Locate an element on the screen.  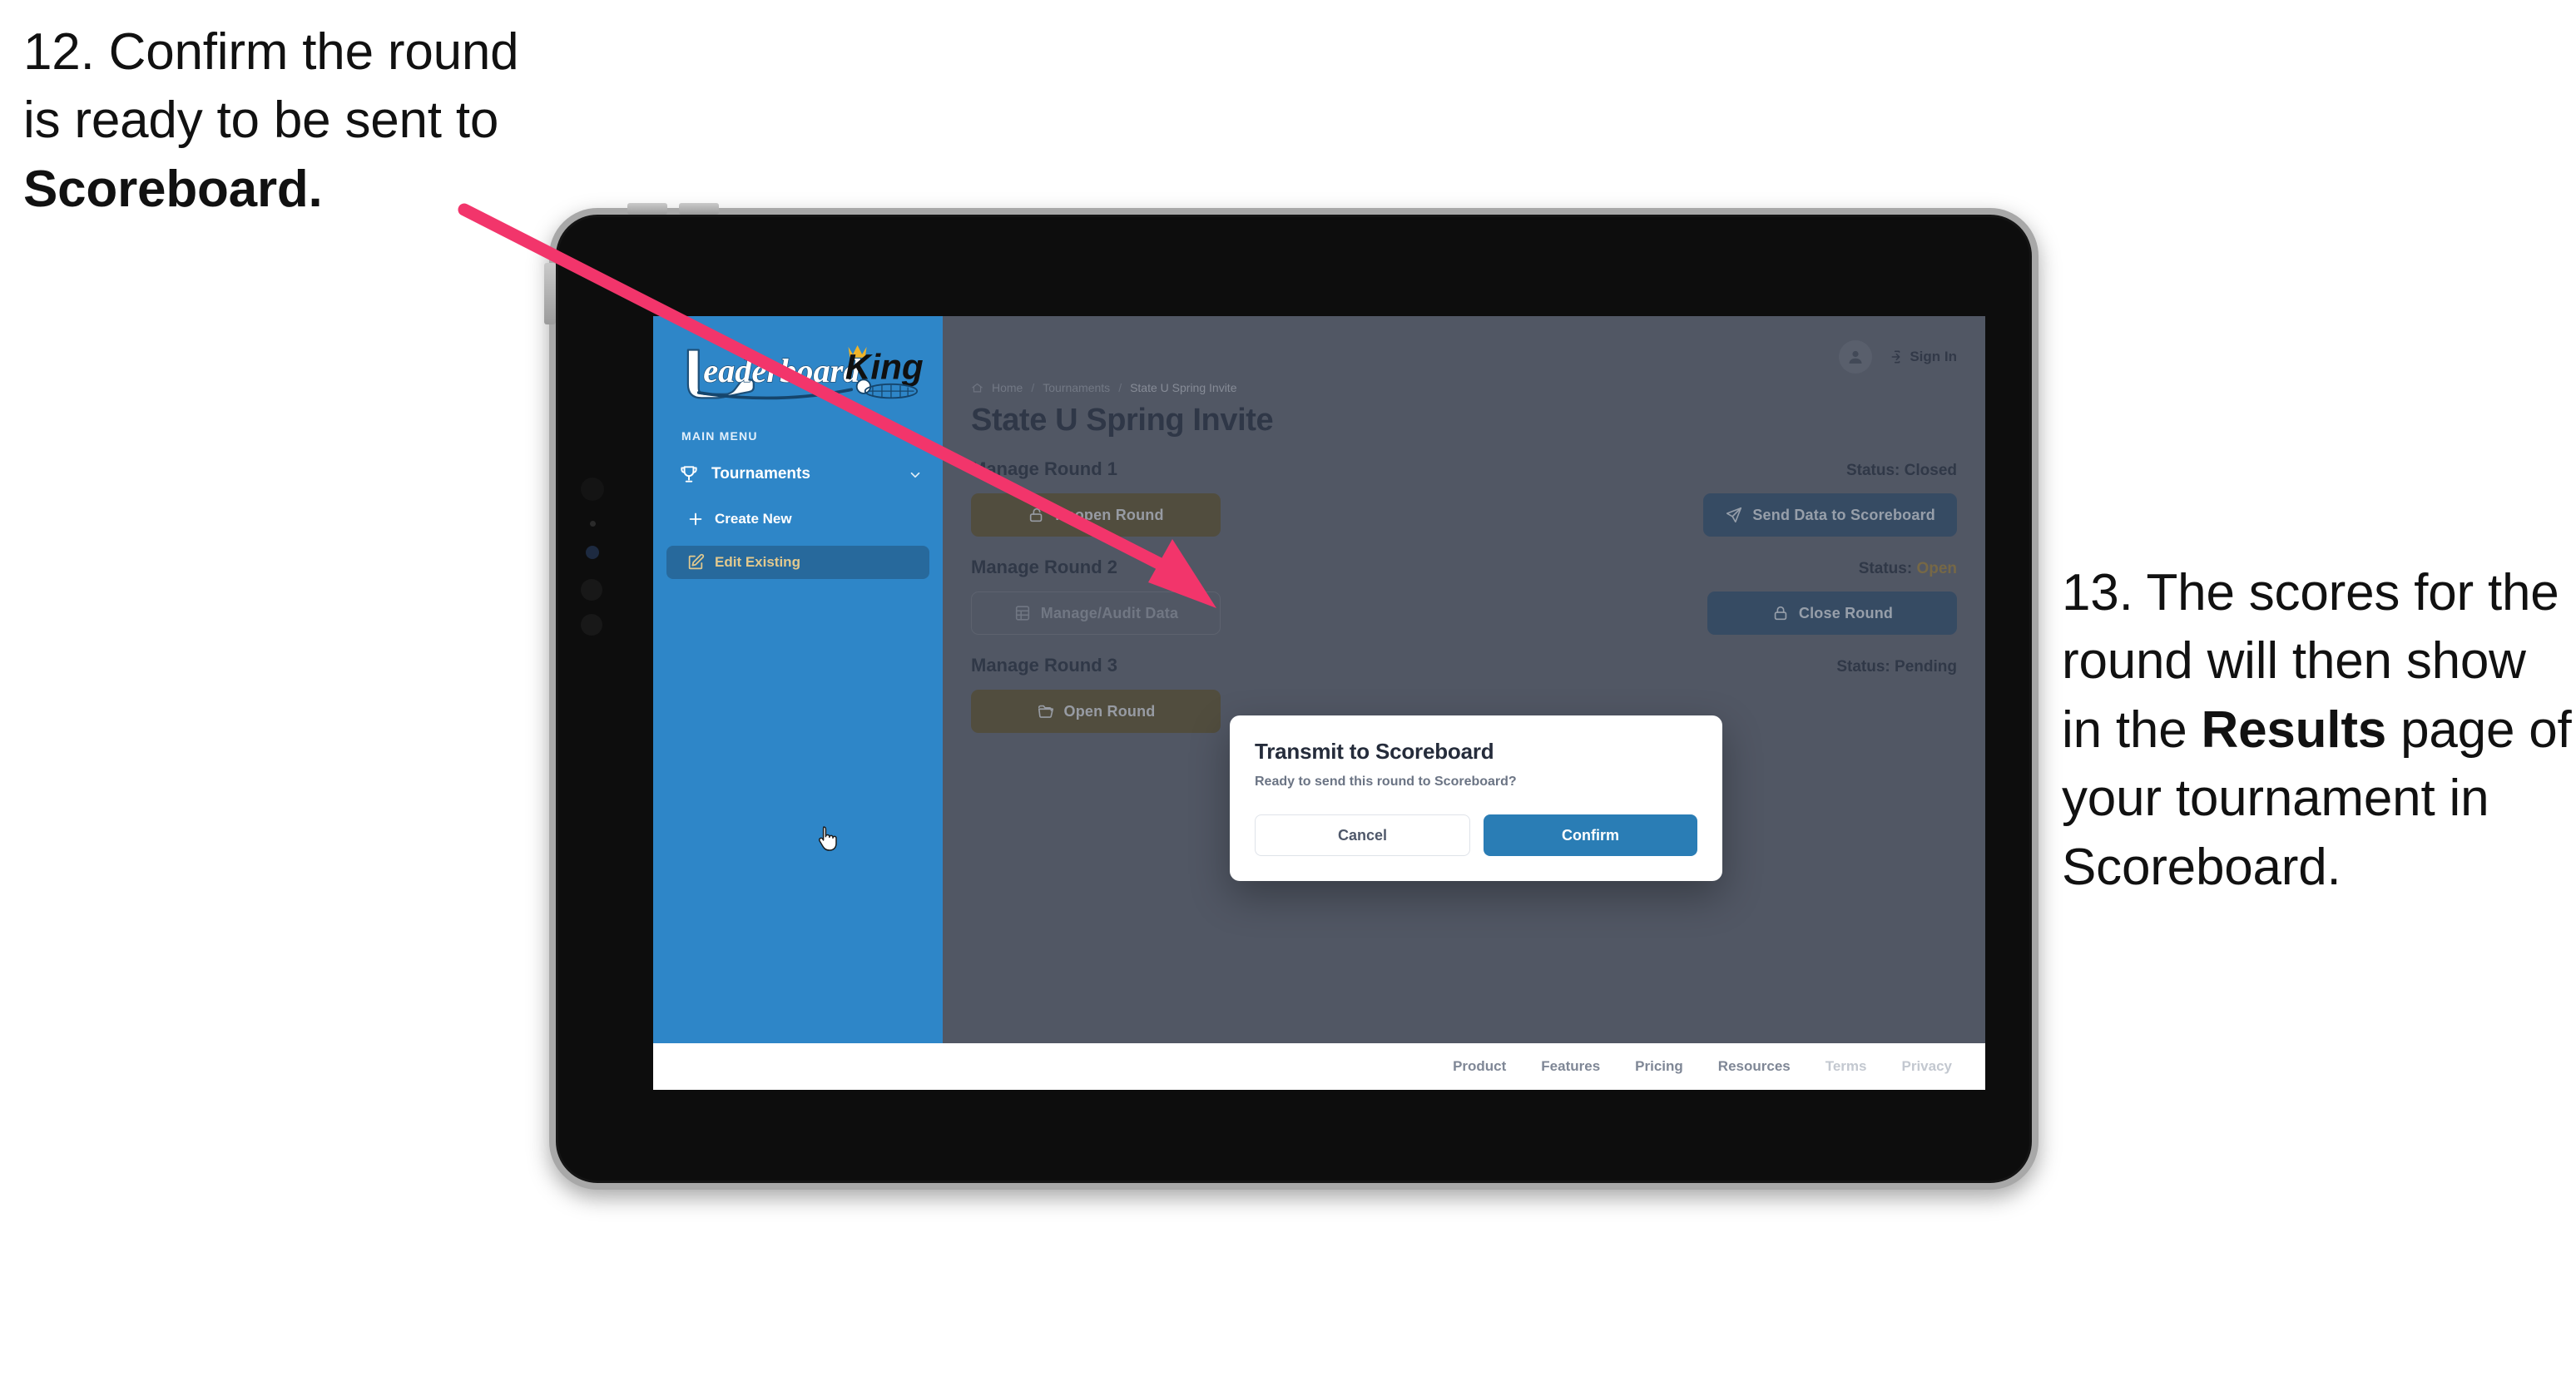
mouse-cursor-pointer is located at coordinates (828, 840).